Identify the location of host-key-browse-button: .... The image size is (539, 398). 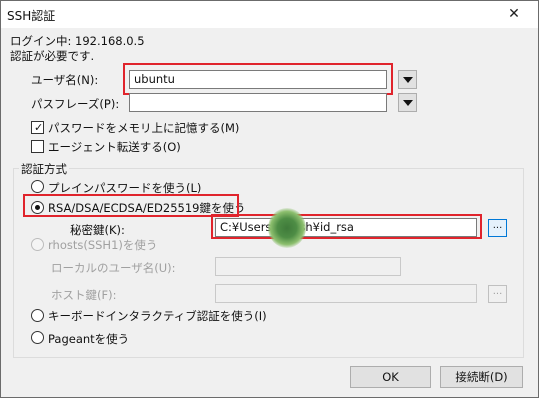
(497, 294).